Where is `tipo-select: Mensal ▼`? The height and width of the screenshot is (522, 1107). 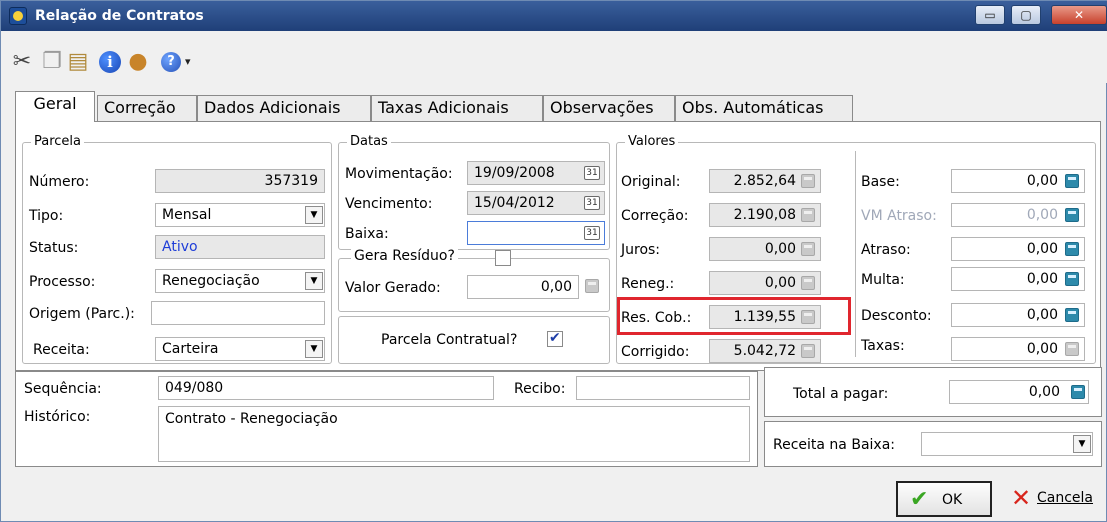 tipo-select: Mensal ▼ is located at coordinates (240, 215).